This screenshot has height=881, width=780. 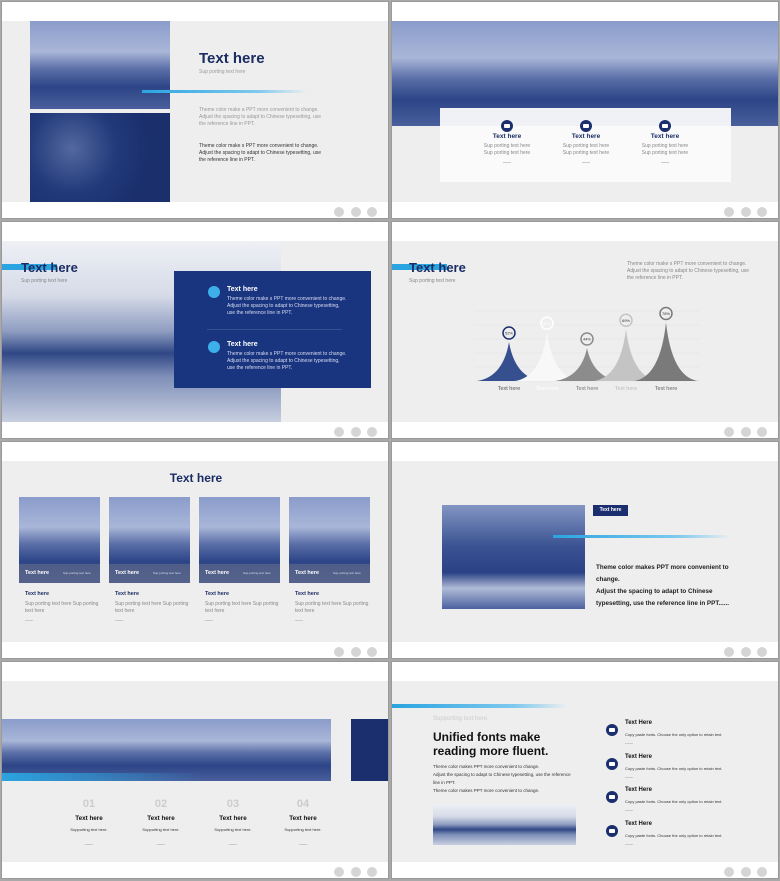 What do you see at coordinates (612, 730) in the screenshot?
I see `mail-icon` at bounding box center [612, 730].